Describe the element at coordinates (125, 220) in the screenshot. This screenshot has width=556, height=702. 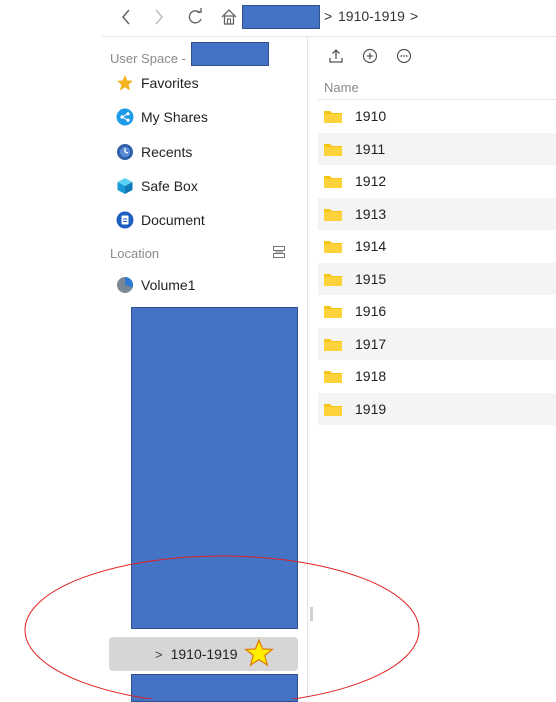
I see `document-icon` at that location.